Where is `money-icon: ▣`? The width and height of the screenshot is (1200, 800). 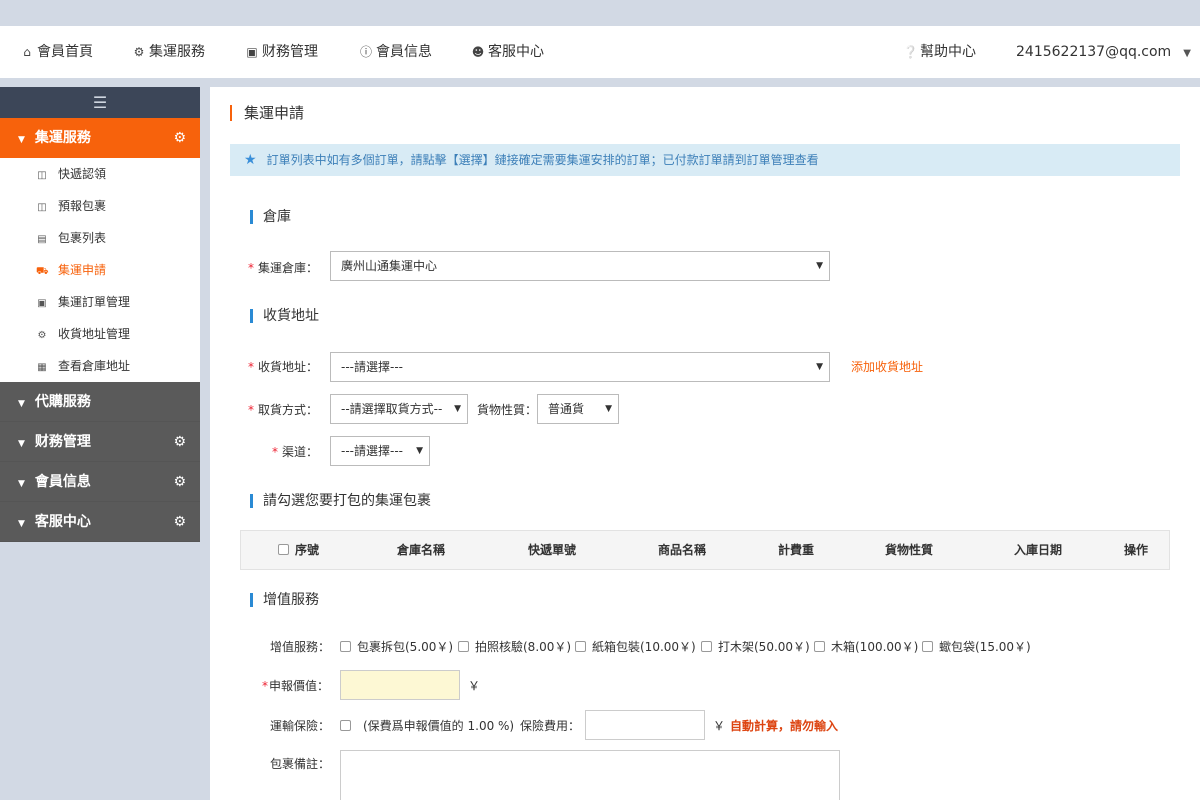 money-icon: ▣ is located at coordinates (252, 52).